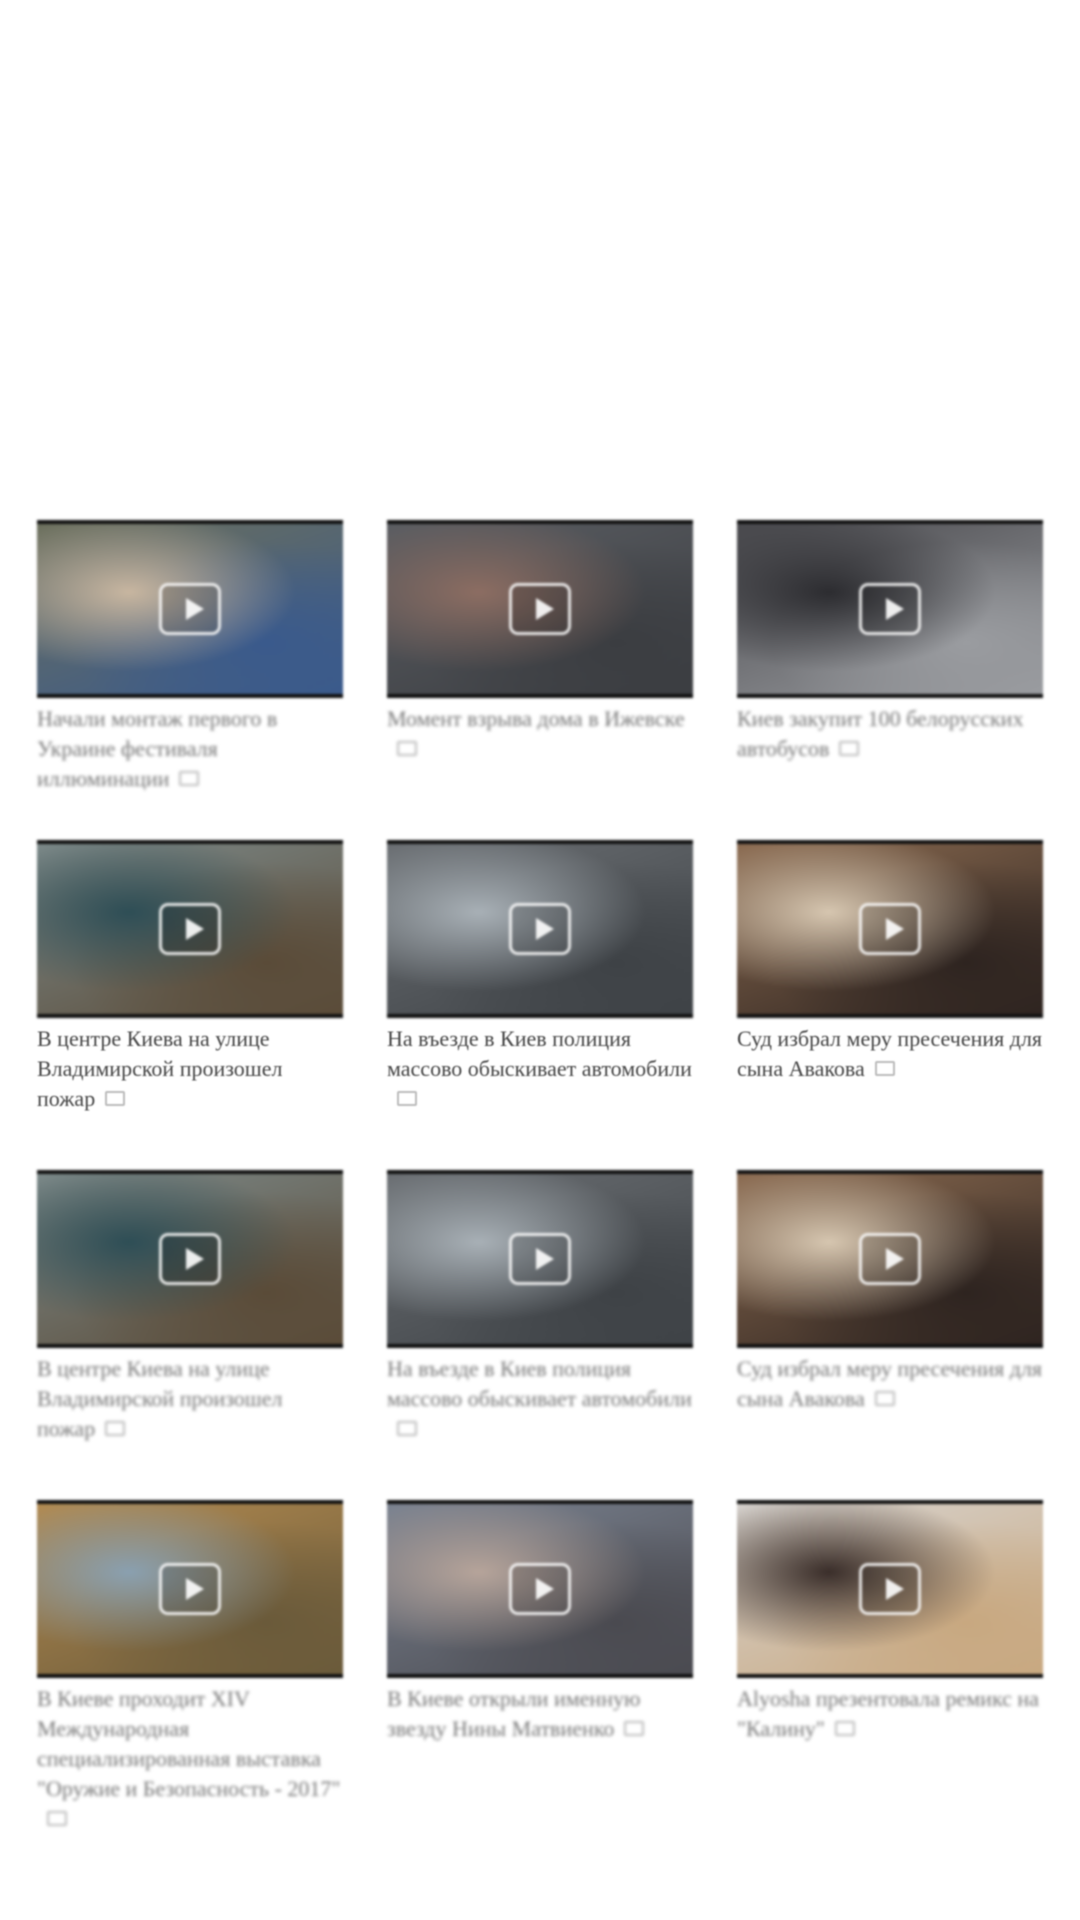  I want to click on video-card: Киев закупит 100 белорусских автобусов, so click(890, 680).